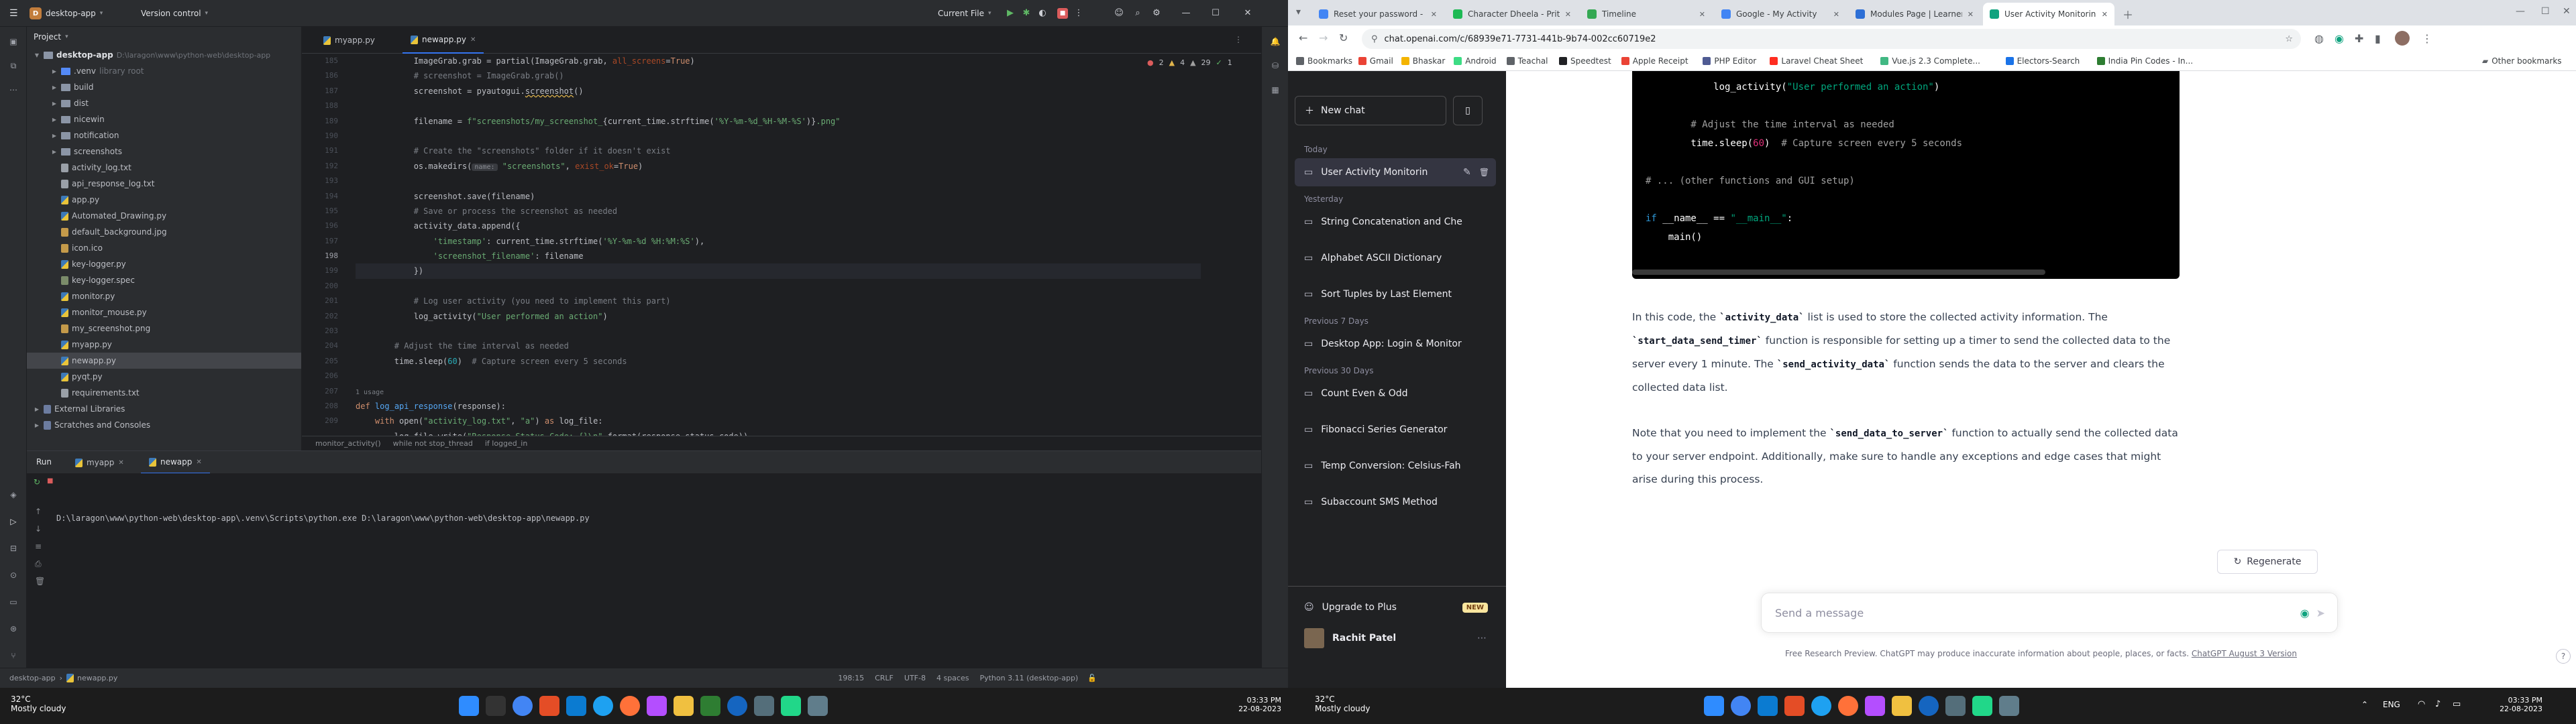 The width and height of the screenshot is (2576, 724). I want to click on bookmark-item: Android, so click(1475, 61).